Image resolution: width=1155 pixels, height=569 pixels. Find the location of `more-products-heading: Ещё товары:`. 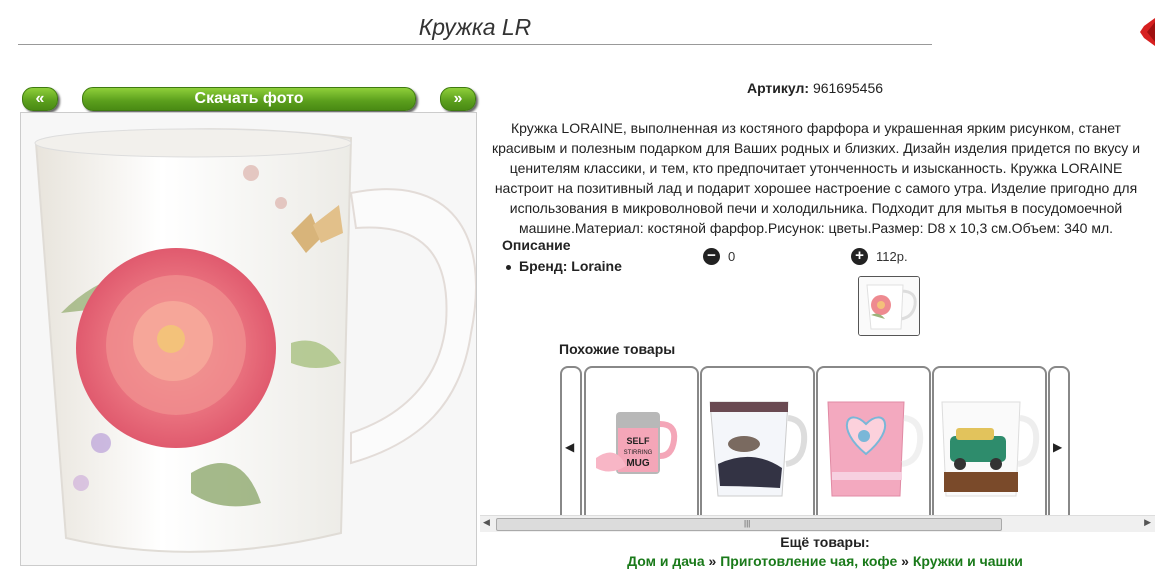

more-products-heading: Ещё товары: is located at coordinates (825, 542).